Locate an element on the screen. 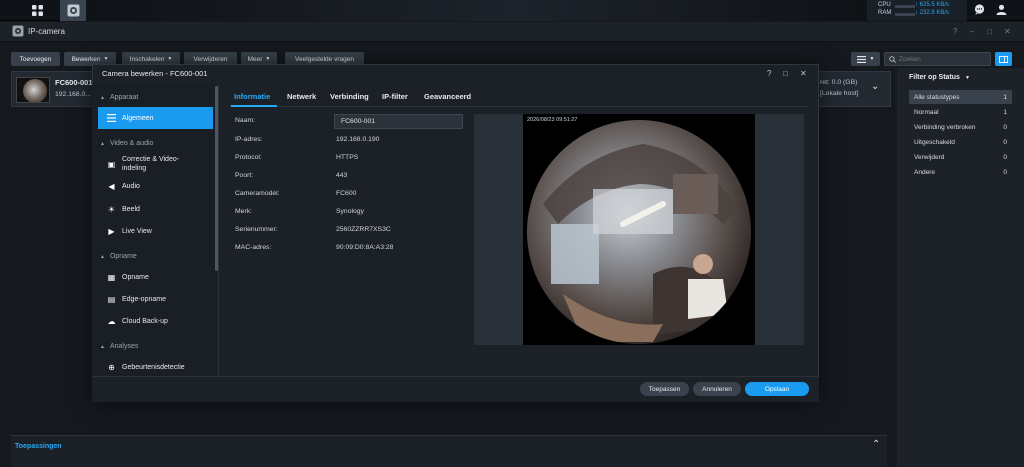  nav-item-live-view: ▶ Live View is located at coordinates (155, 231).